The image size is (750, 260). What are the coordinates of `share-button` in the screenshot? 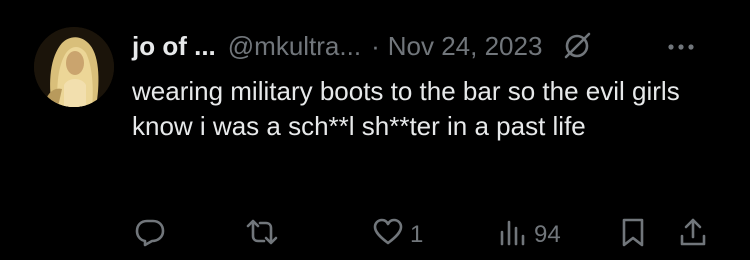 It's located at (693, 234).